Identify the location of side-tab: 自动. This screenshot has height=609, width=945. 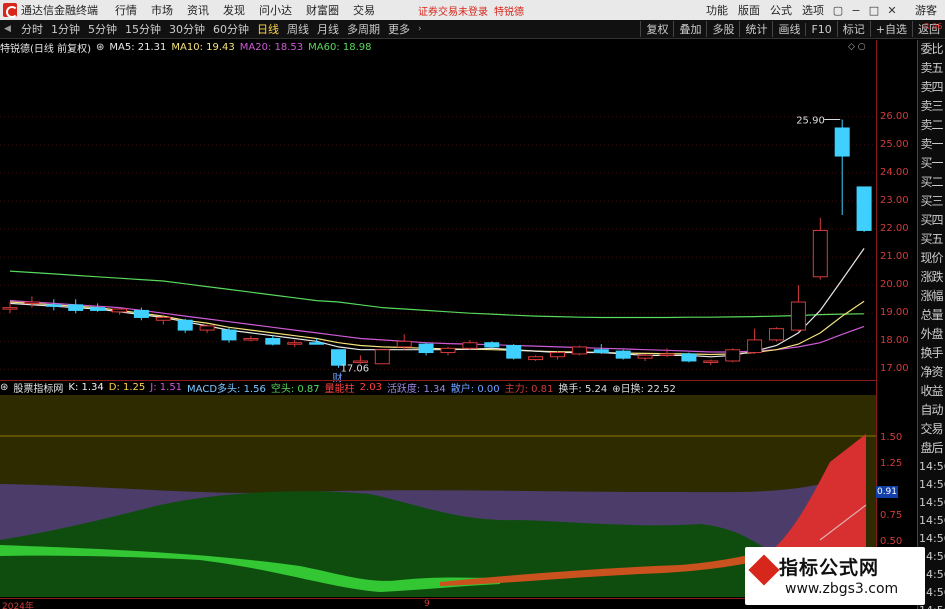
(931, 410).